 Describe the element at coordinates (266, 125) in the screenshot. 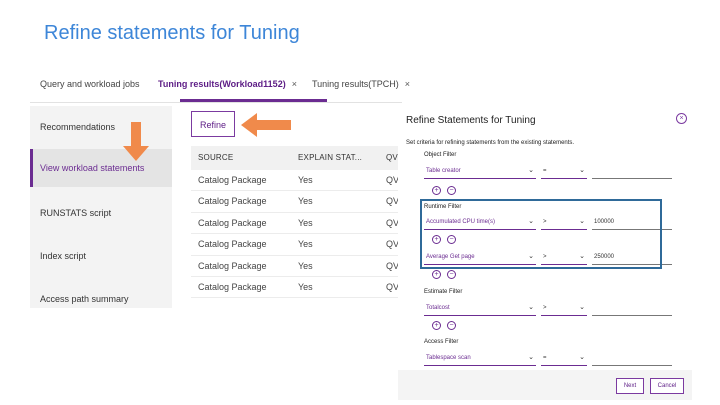

I see `left-arrow-icon` at that location.